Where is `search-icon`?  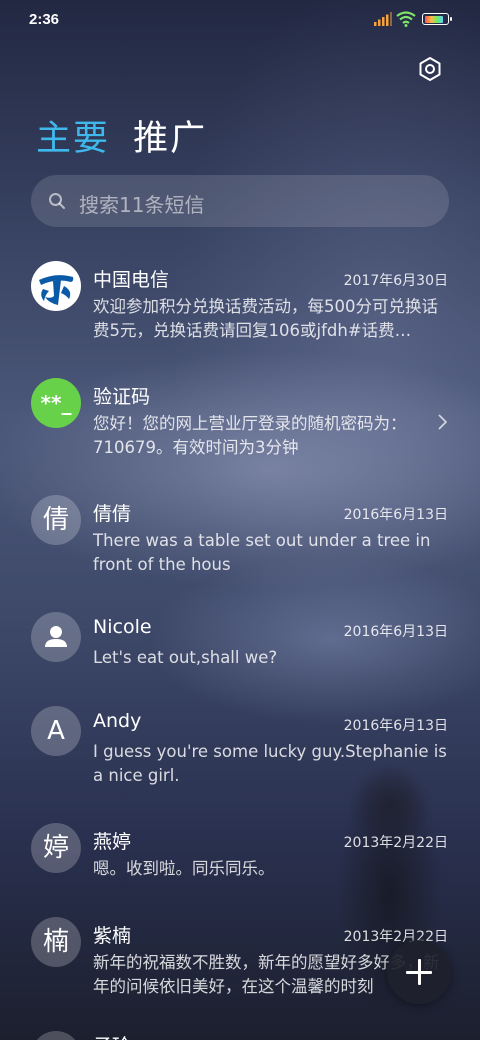 search-icon is located at coordinates (57, 201).